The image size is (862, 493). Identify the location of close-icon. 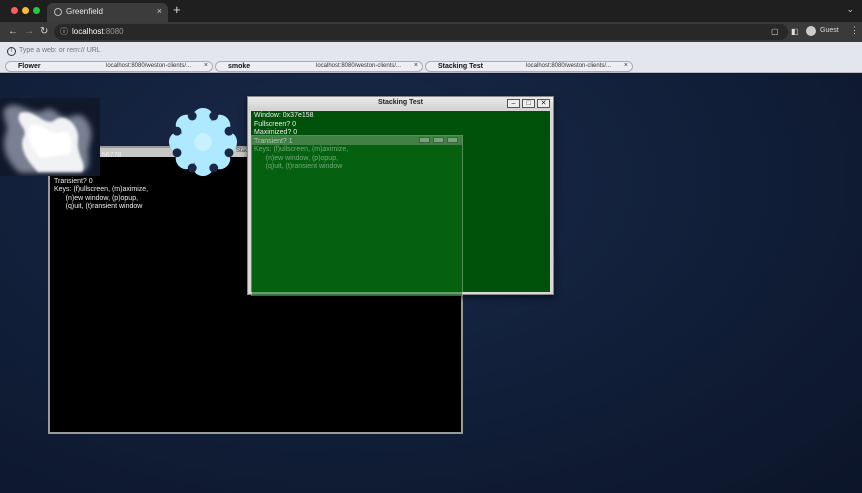
(452, 140).